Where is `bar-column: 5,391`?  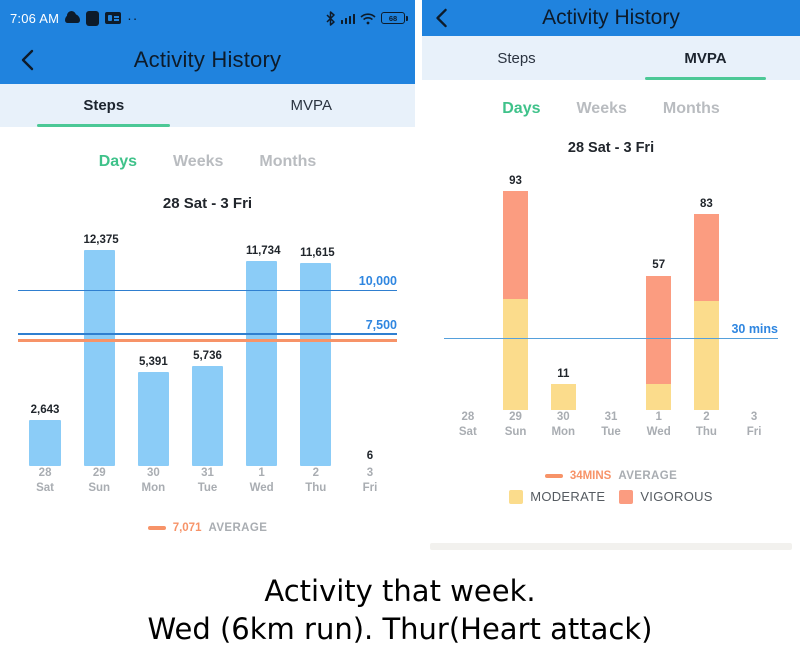 bar-column: 5,391 is located at coordinates (153, 348).